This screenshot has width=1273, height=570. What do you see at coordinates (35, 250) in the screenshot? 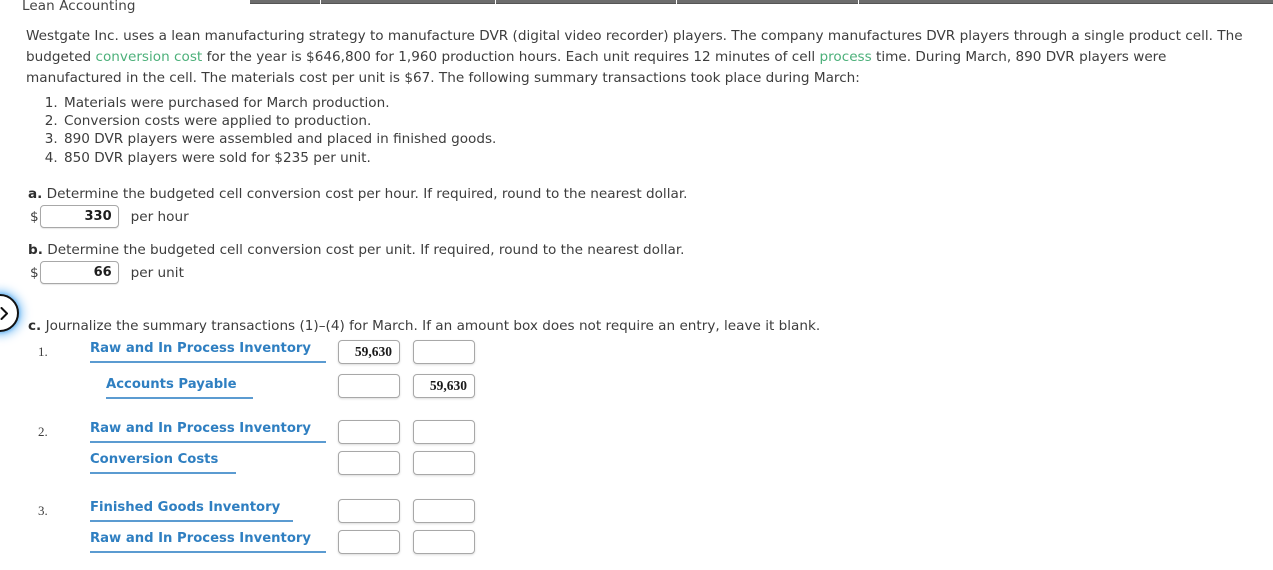
I see `part-b-label: b.` at bounding box center [35, 250].